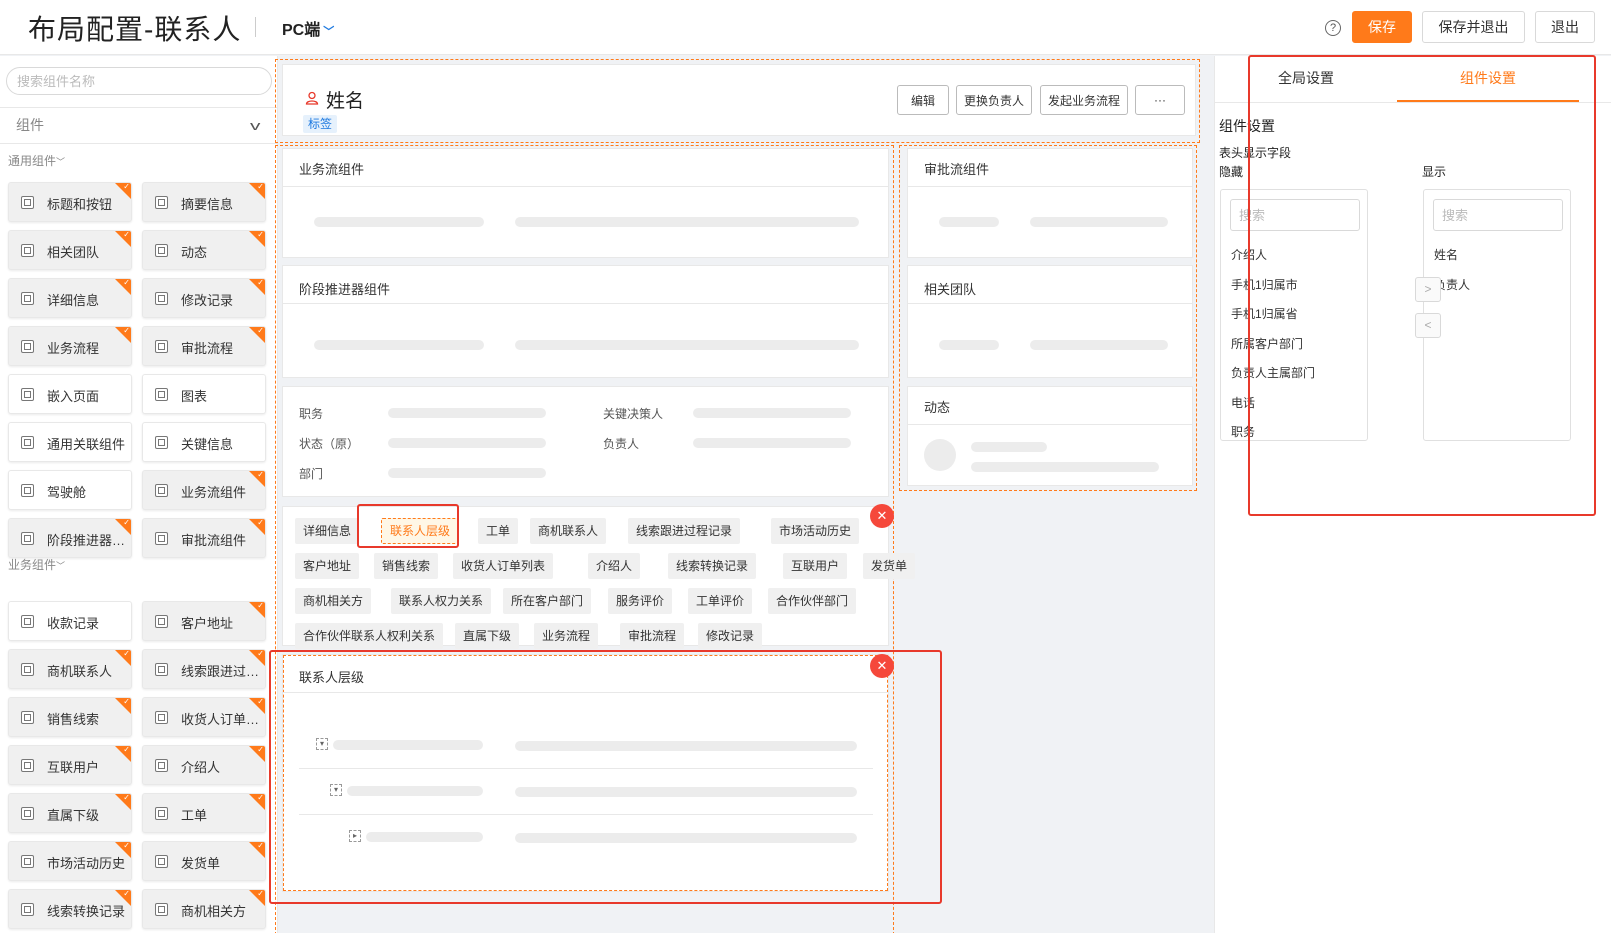  Describe the element at coordinates (585, 321) in the screenshot. I see `stage-progress-card: 阶段推进器组件` at that location.